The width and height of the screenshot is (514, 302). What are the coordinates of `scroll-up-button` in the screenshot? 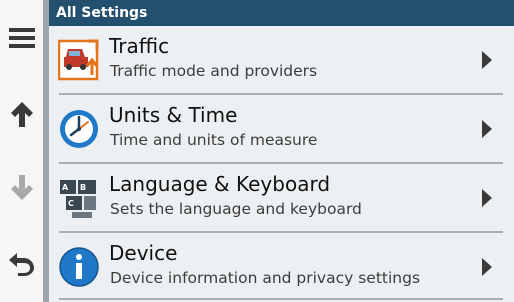 It's located at (21, 114).